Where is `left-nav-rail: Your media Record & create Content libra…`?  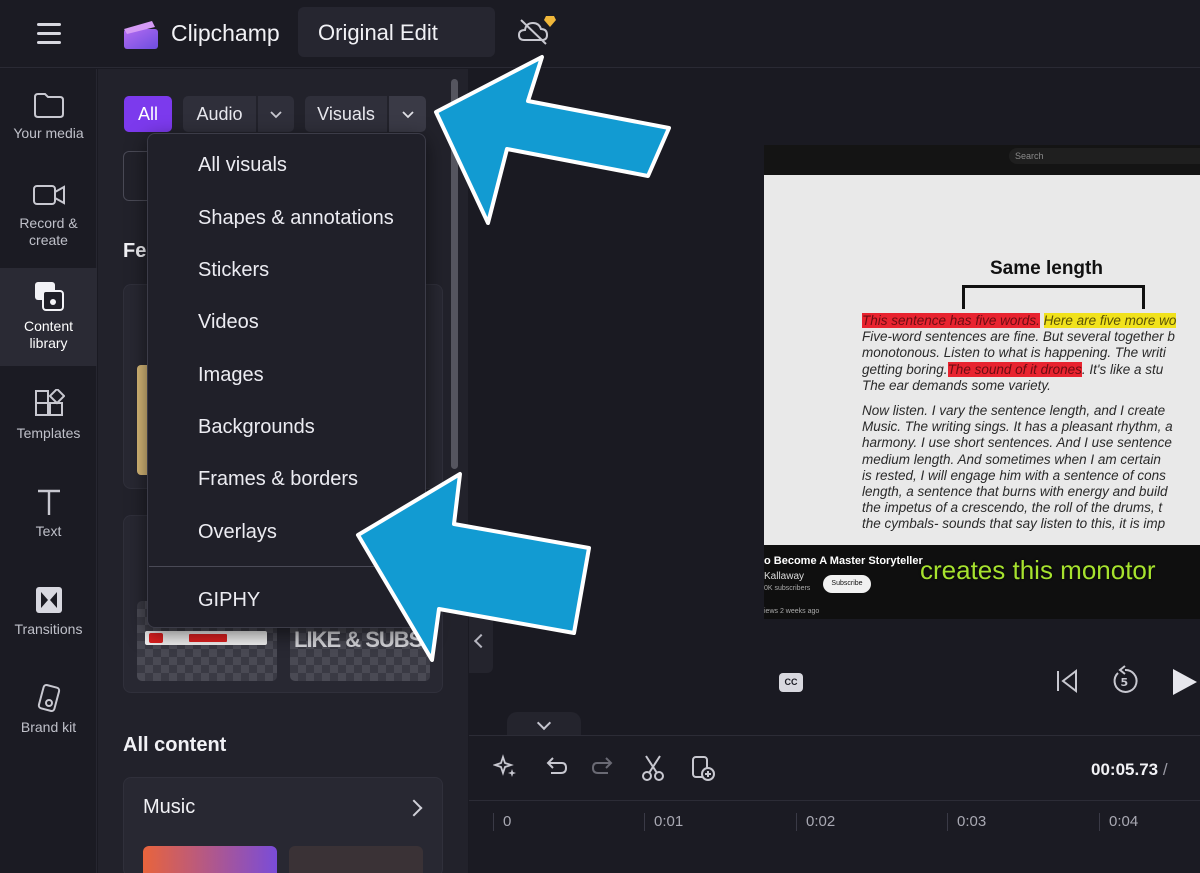 left-nav-rail: Your media Record & create Content libra… is located at coordinates (48, 471).